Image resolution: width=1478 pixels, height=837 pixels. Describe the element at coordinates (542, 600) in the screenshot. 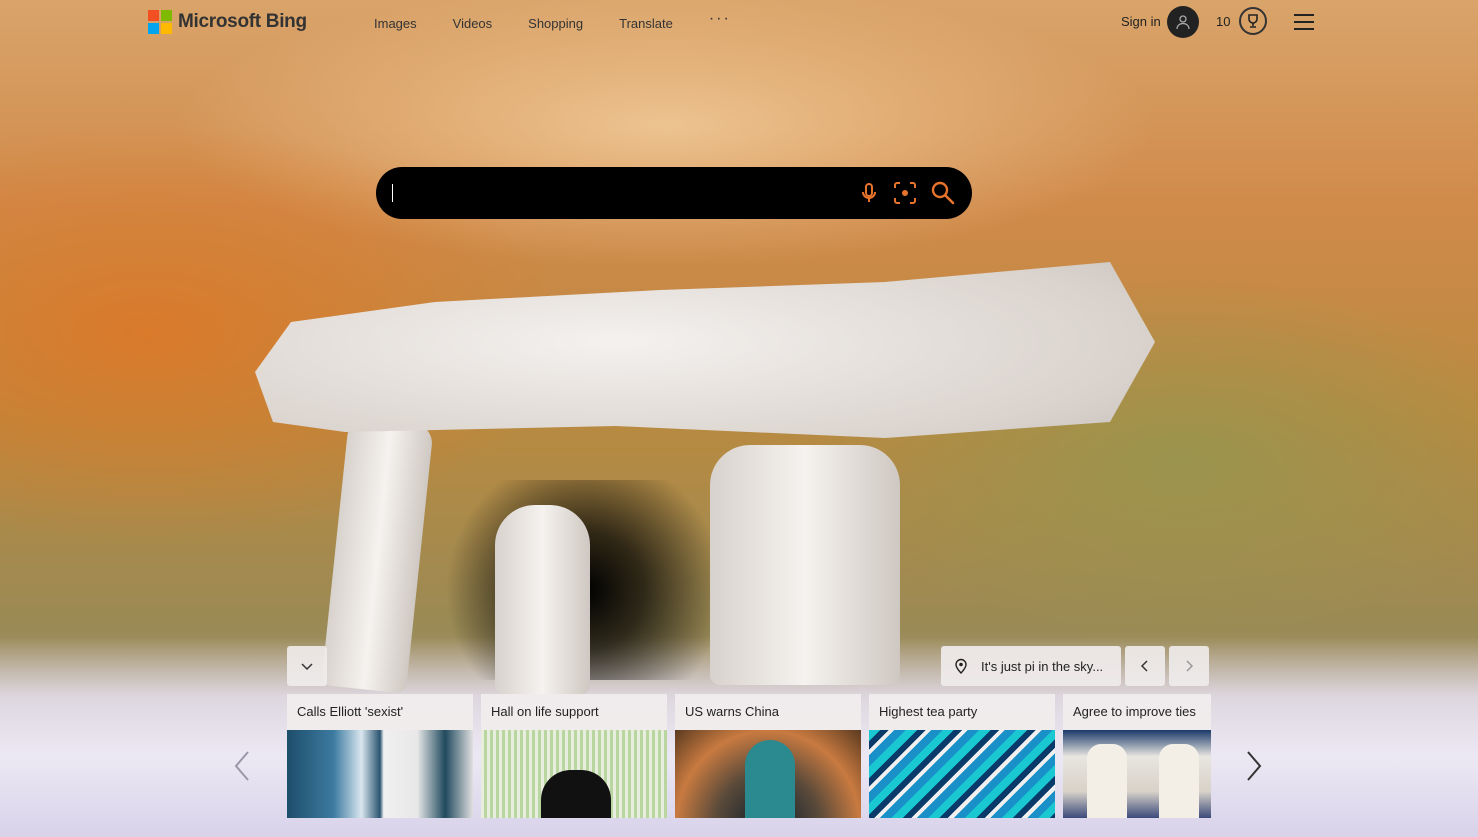

I see `background-stone-middle` at that location.